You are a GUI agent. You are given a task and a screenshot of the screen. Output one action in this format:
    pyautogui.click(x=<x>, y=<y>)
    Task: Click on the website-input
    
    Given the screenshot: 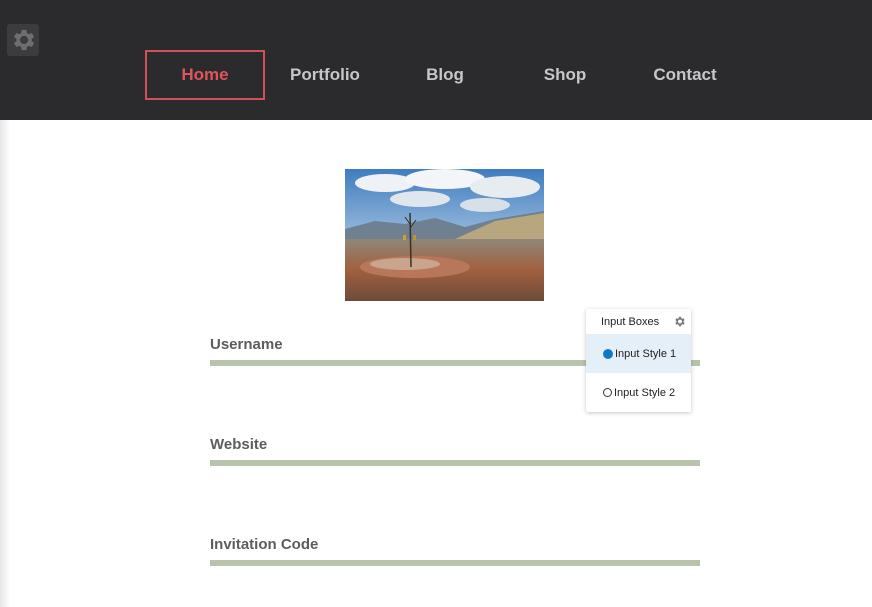 What is the action you would take?
    pyautogui.click(x=455, y=463)
    